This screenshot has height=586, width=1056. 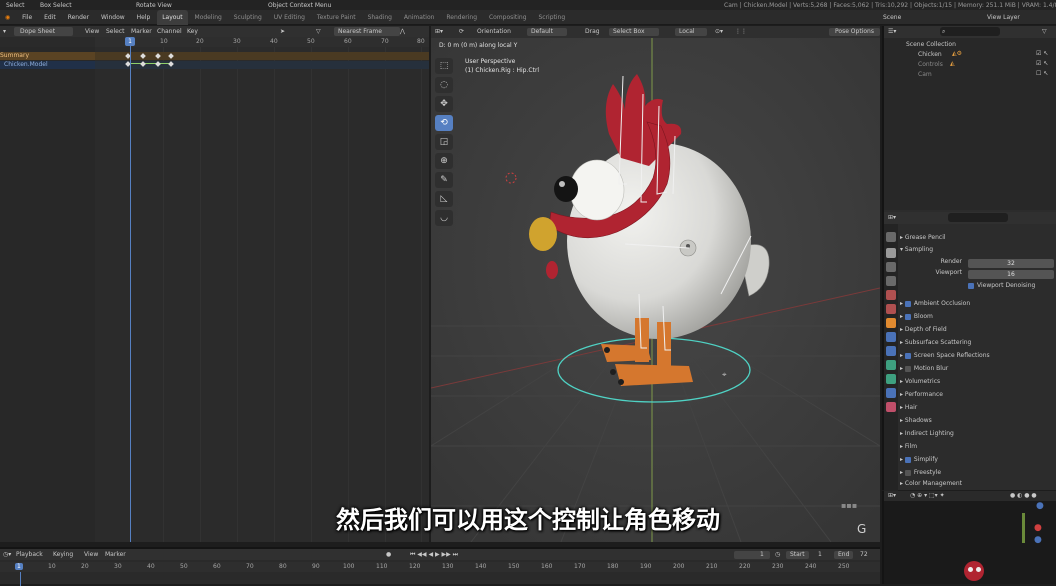 I want to click on panel-color-management: ▸ Color Management, so click(x=978, y=484).